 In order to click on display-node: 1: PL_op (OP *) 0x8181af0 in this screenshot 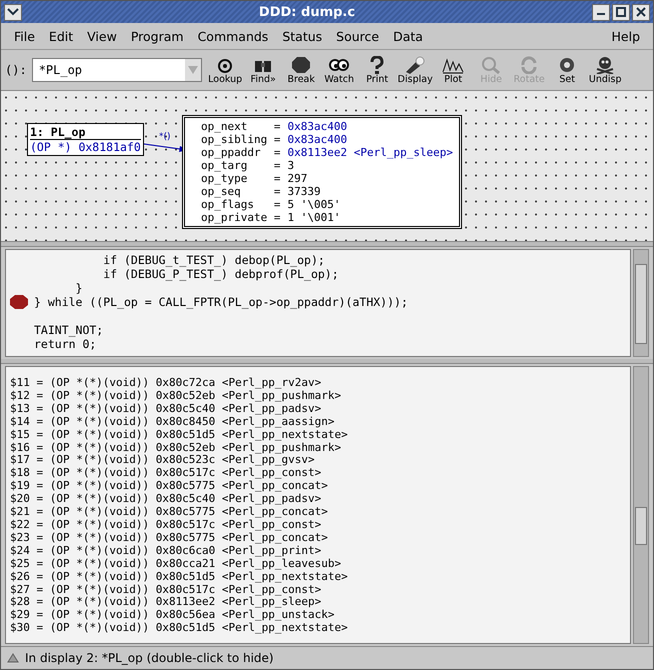, I will do `click(85, 139)`.